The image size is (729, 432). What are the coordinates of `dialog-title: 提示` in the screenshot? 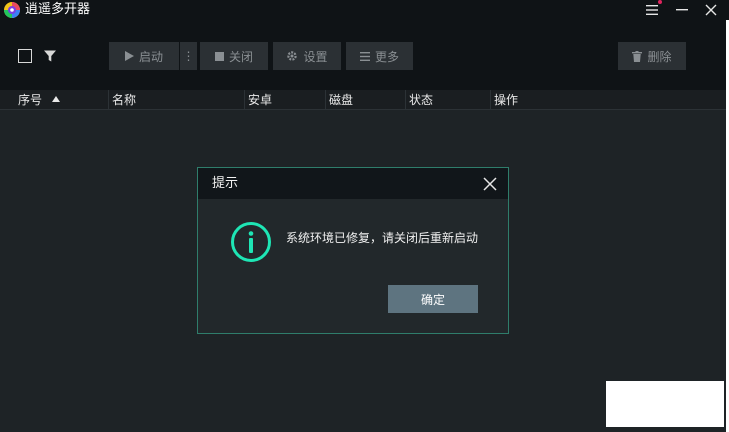 It's located at (225, 183).